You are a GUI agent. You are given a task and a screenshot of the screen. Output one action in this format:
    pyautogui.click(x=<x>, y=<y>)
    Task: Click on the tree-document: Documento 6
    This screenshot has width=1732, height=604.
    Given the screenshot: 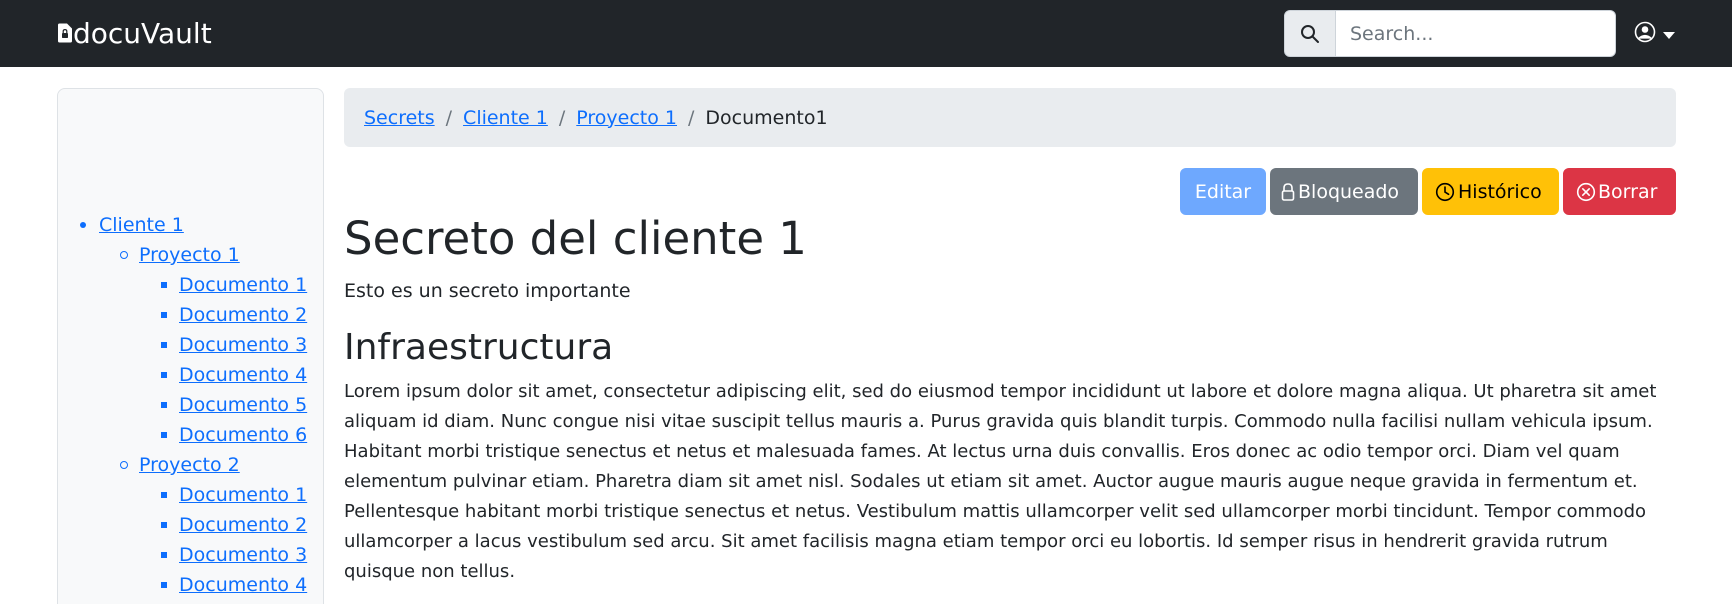 What is the action you would take?
    pyautogui.click(x=234, y=435)
    